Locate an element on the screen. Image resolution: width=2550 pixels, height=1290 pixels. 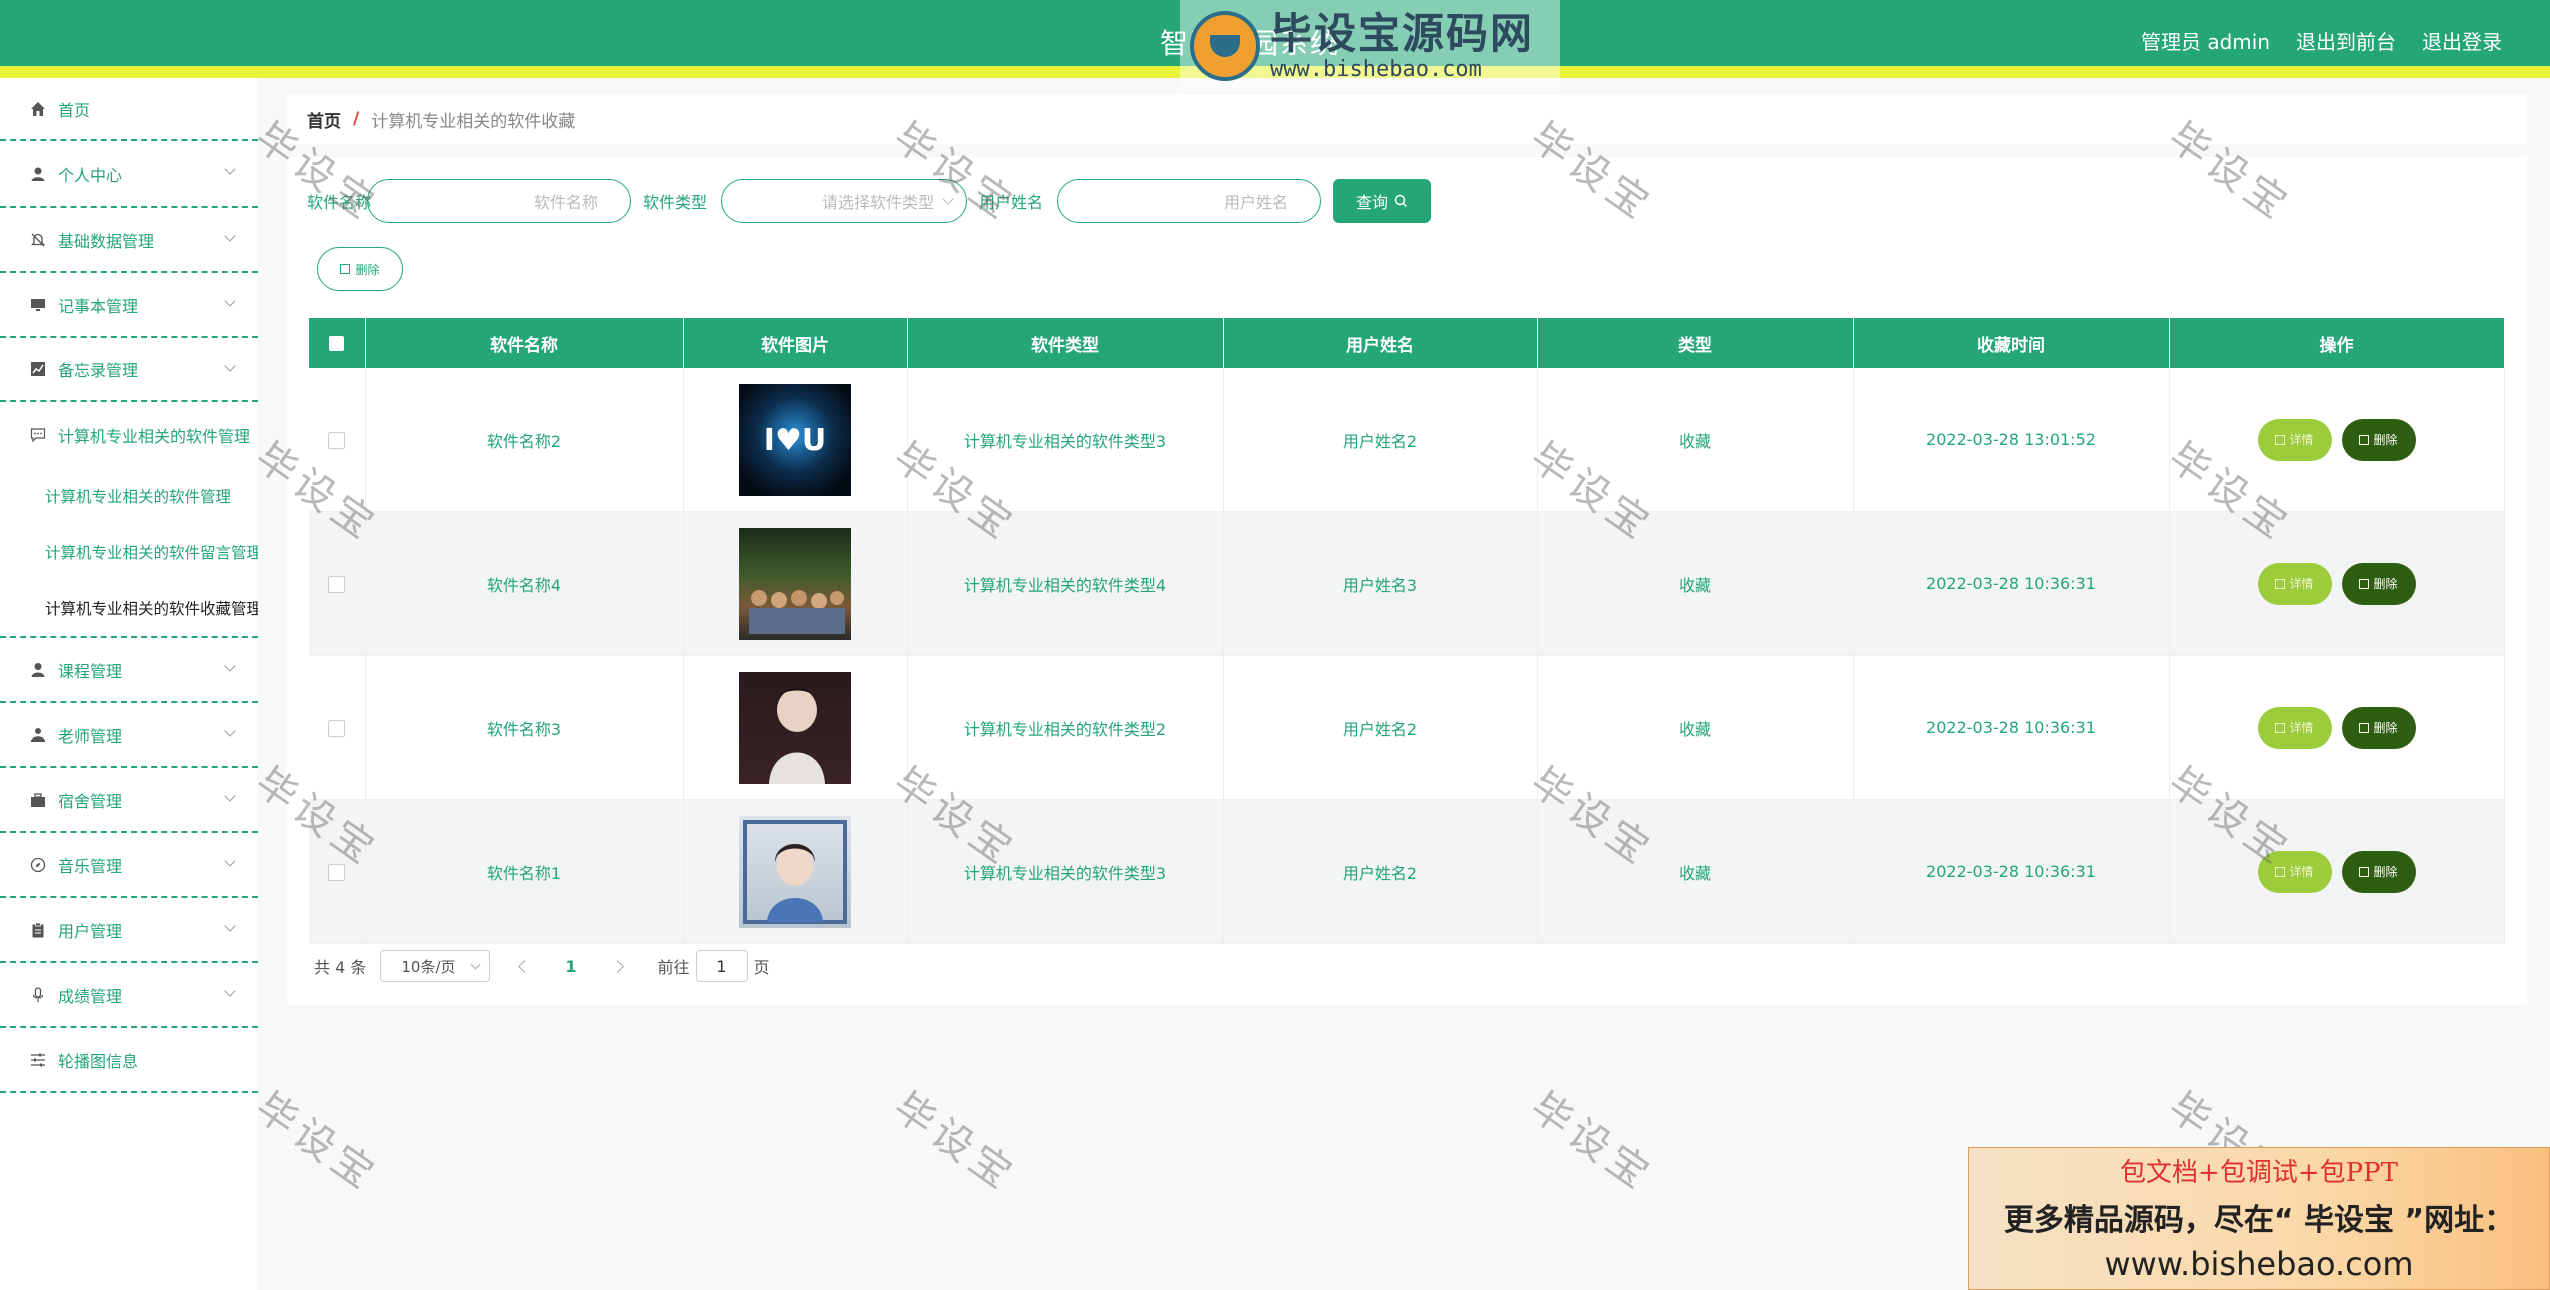
svg-text: I♥U is located at coordinates (795, 440).